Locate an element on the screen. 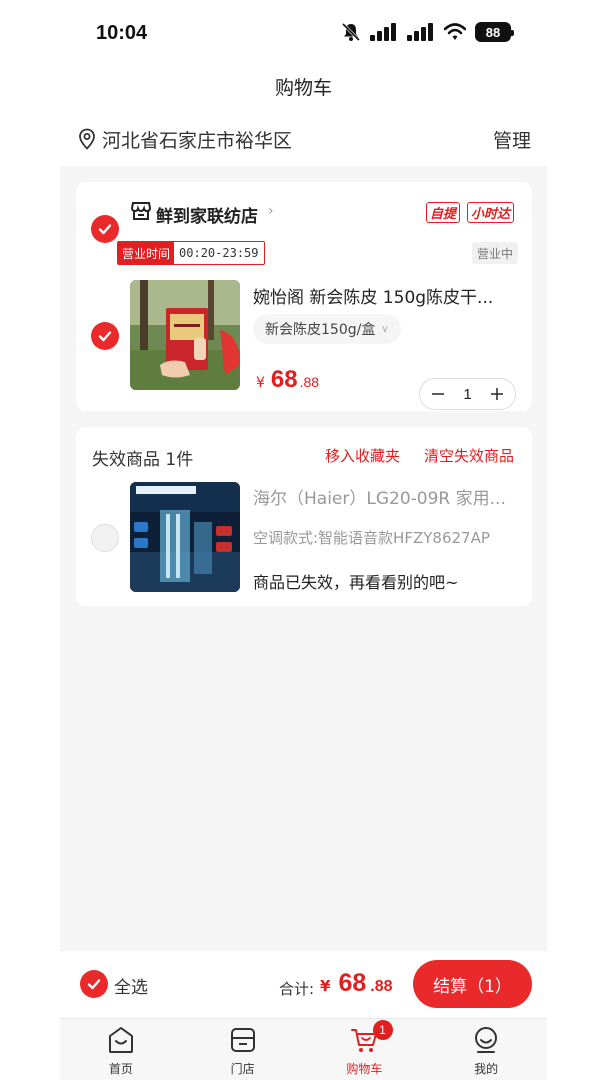  hourly-delivery-badge: 小时达 is located at coordinates (491, 212).